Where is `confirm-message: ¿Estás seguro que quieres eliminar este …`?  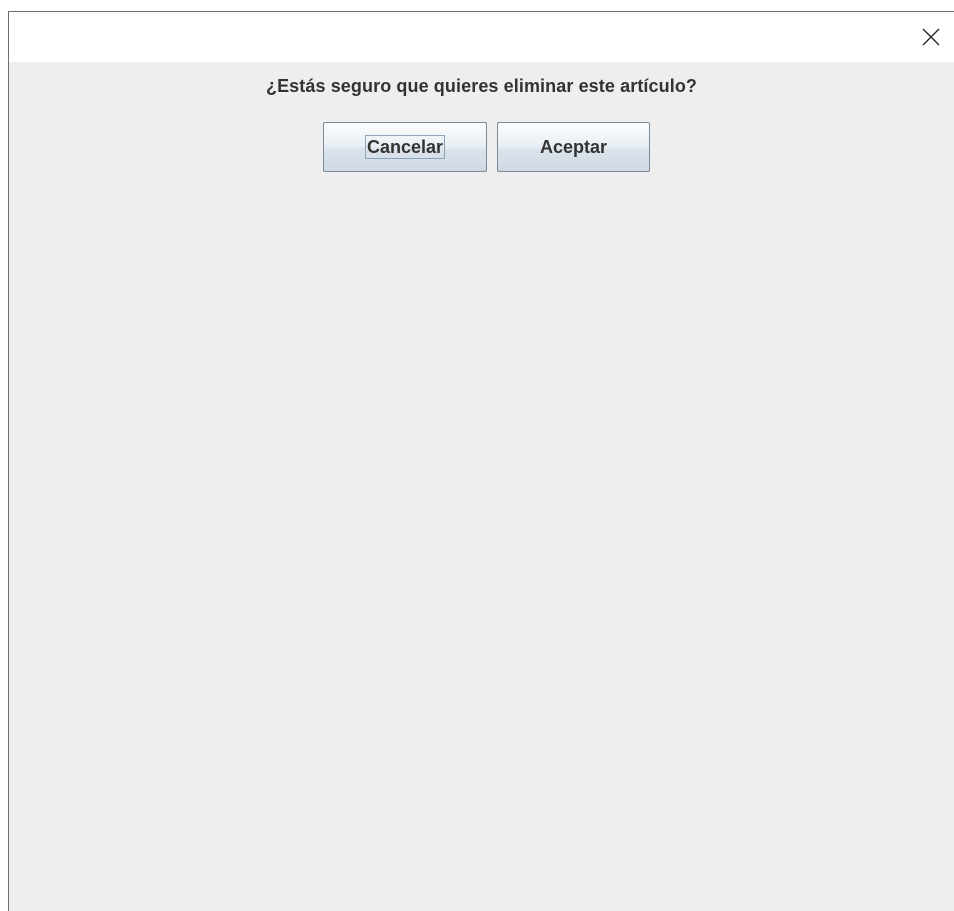 confirm-message: ¿Estás seguro que quieres eliminar este … is located at coordinates (481, 86).